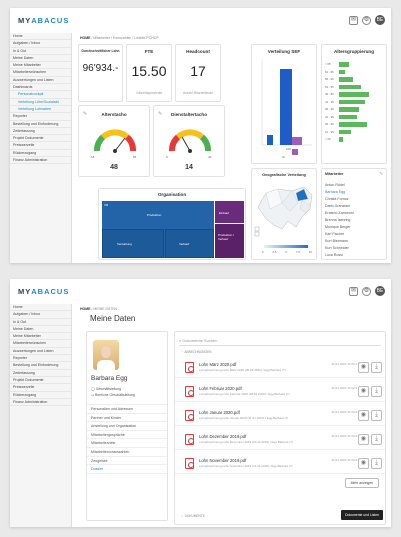 The height and width of the screenshot is (537, 401). What do you see at coordinates (229, 241) in the screenshot?
I see `treemap-logistik` at bounding box center [229, 241].